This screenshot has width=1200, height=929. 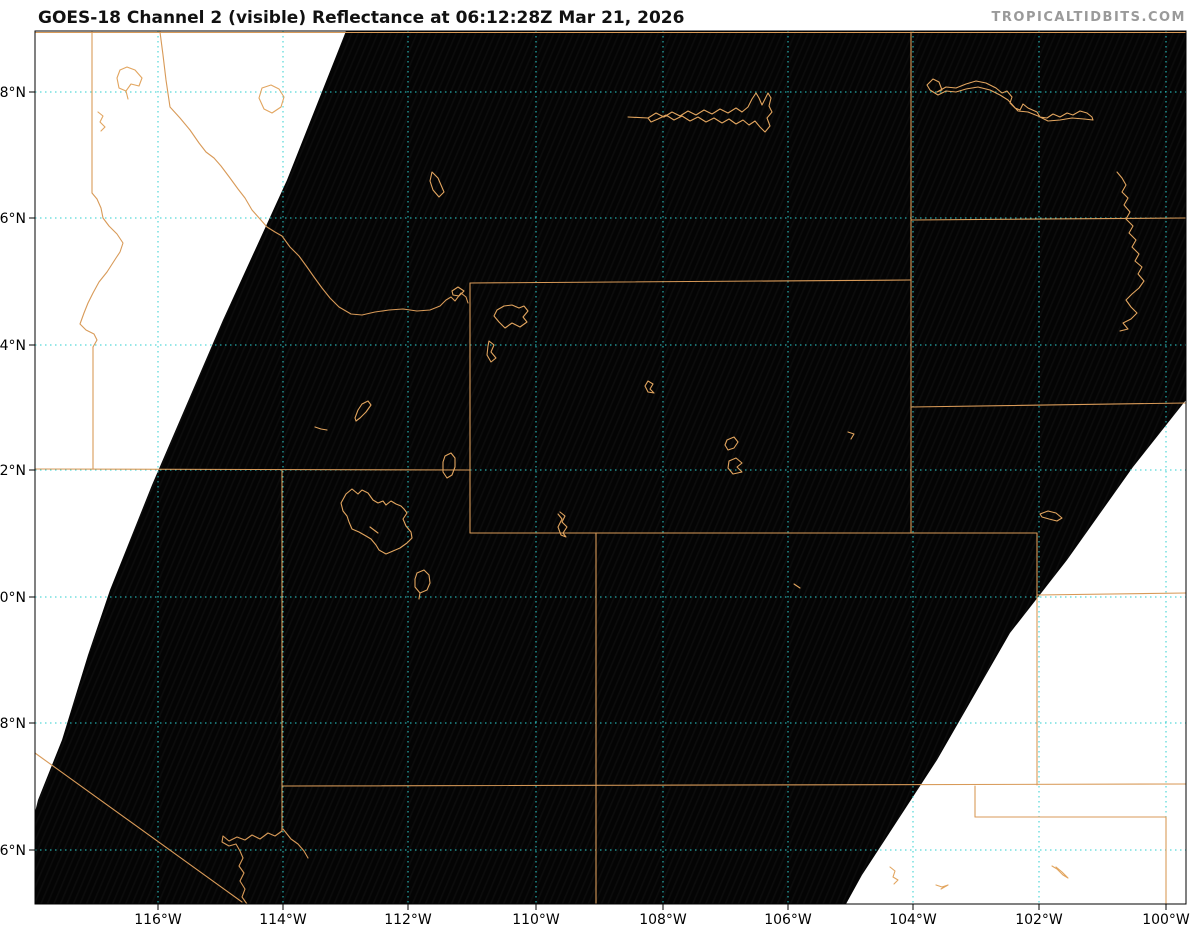 I want to click on lat-tick-label: 40°N, so click(x=13, y=598).